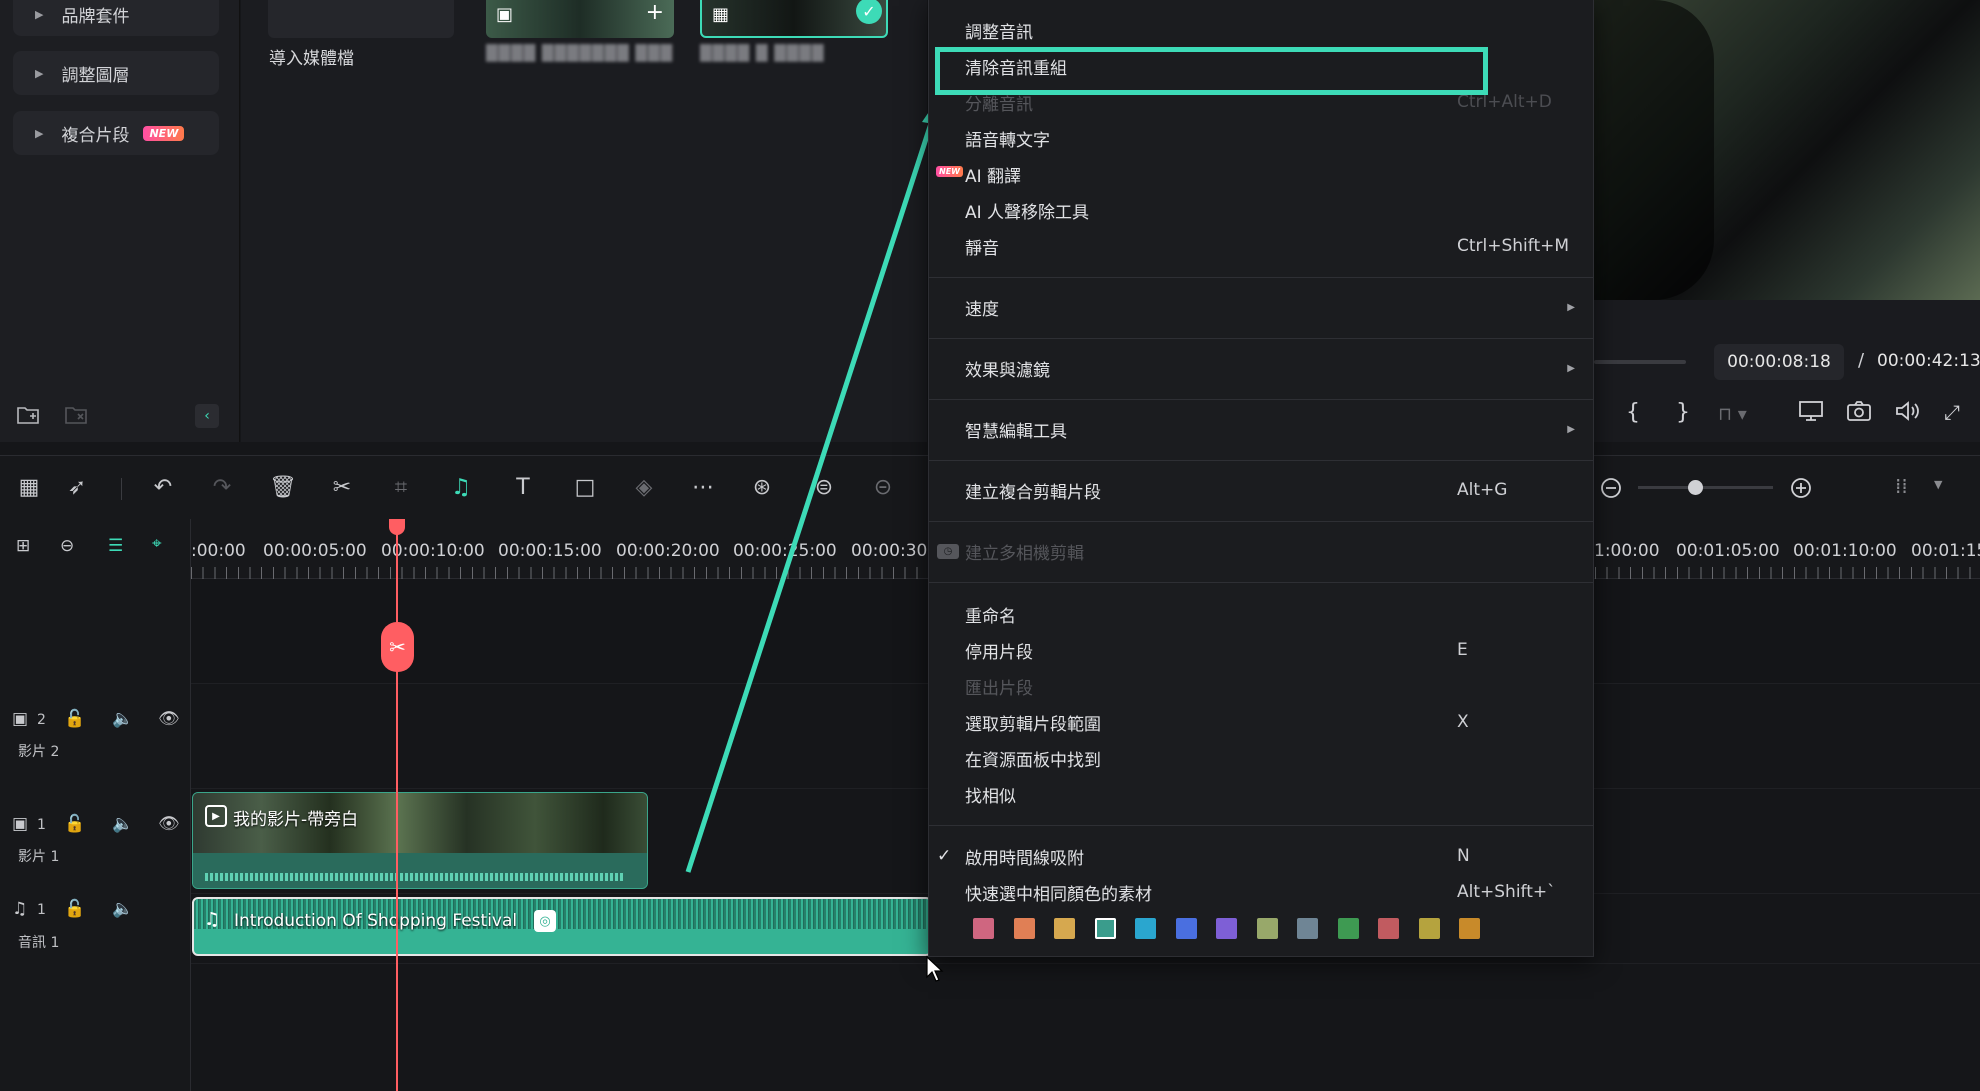 The image size is (1980, 1091). I want to click on menu-item-speech-to-text: 語音轉文字, so click(1261, 138).